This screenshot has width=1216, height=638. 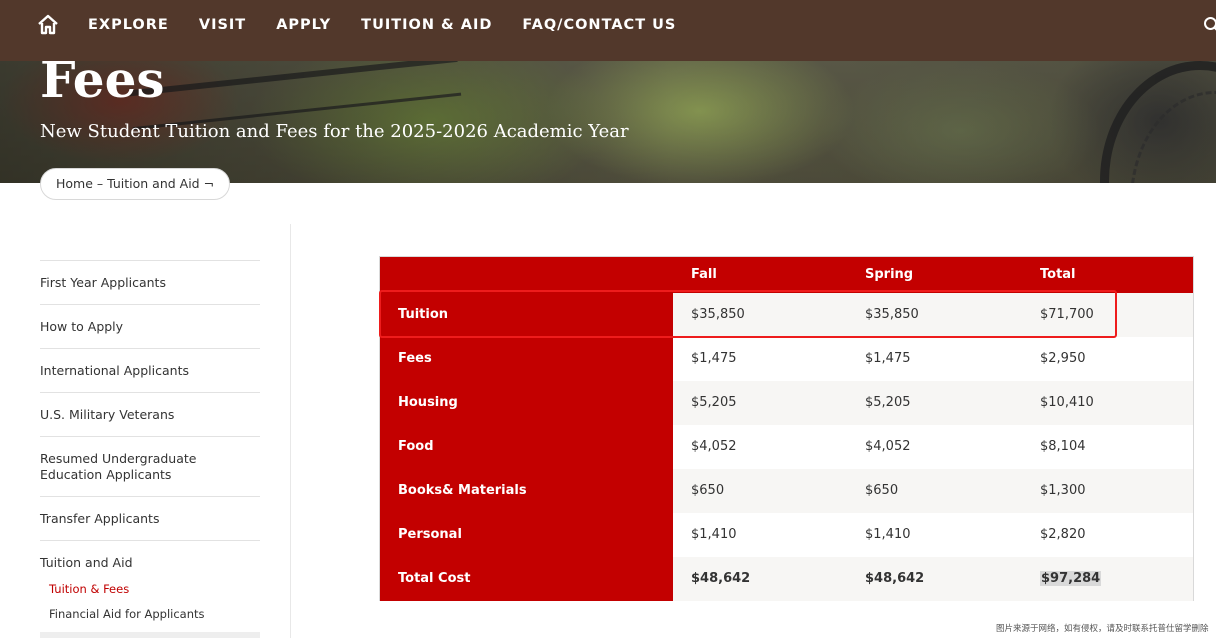 What do you see at coordinates (526, 447) in the screenshot?
I see `row-label: Food` at bounding box center [526, 447].